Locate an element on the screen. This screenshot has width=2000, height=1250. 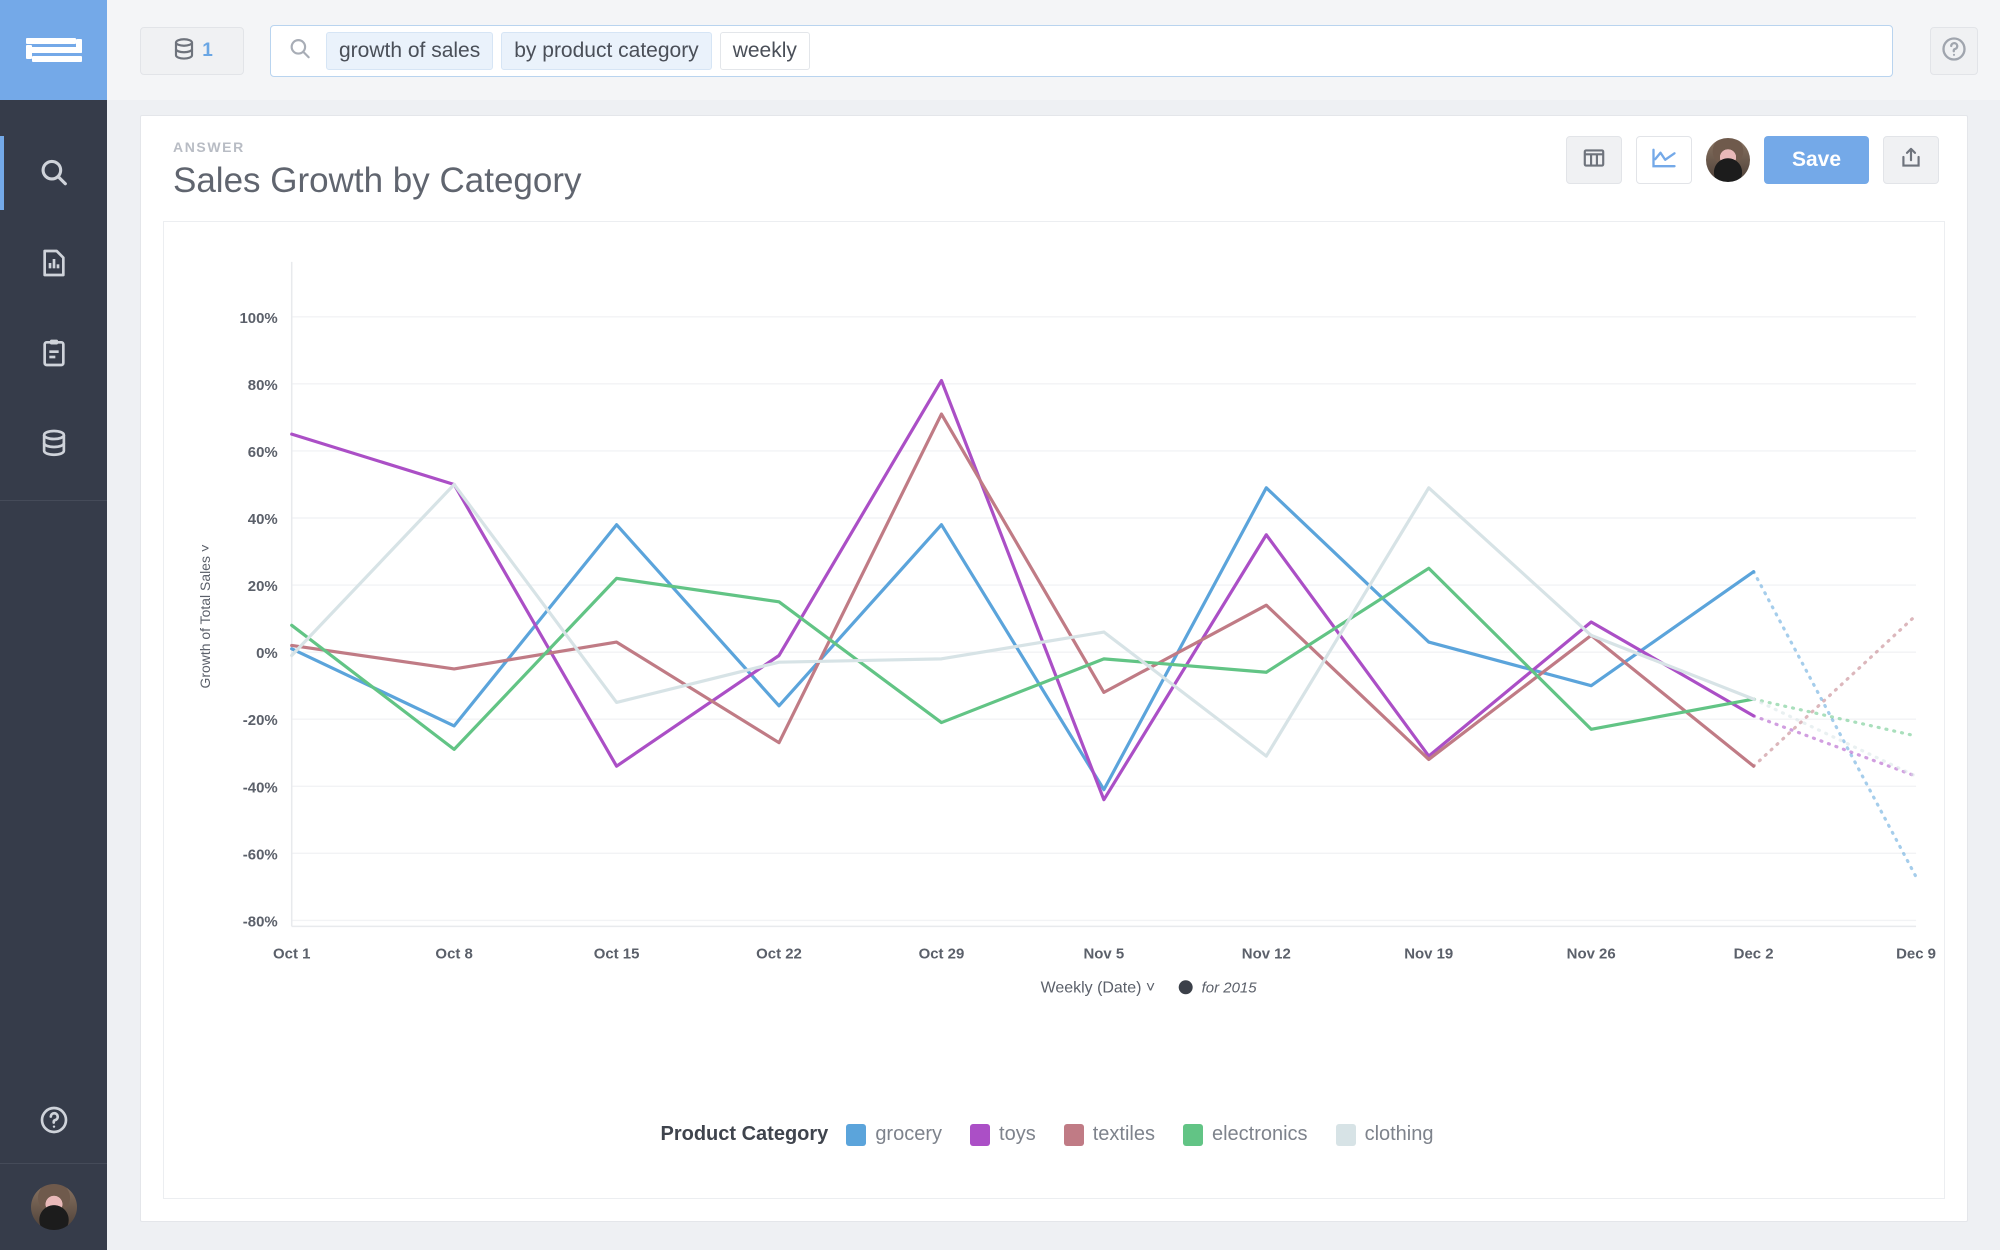
data-source-count: 1 is located at coordinates (207, 50).